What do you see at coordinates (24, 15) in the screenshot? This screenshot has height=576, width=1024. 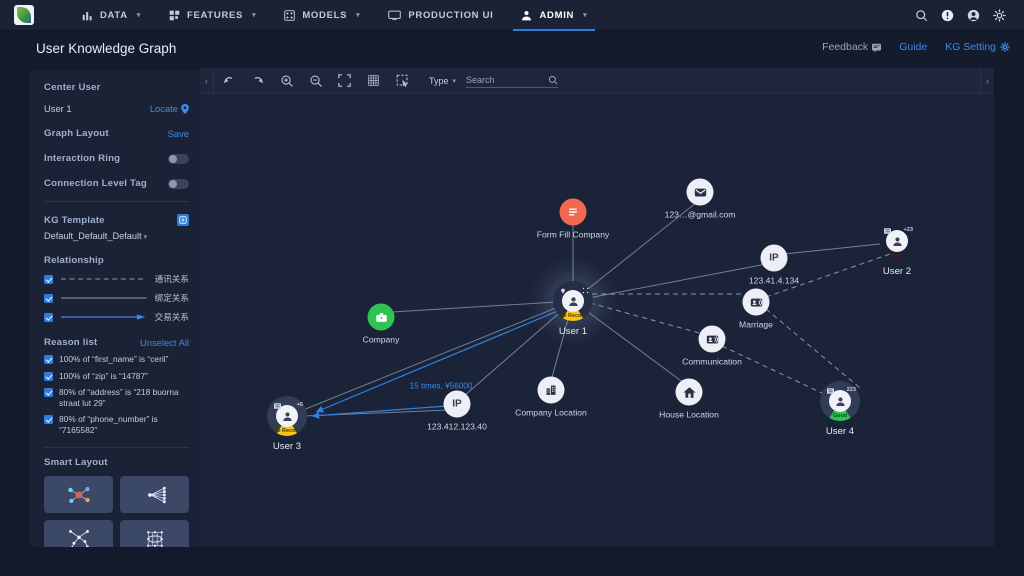 I see `app-logo` at bounding box center [24, 15].